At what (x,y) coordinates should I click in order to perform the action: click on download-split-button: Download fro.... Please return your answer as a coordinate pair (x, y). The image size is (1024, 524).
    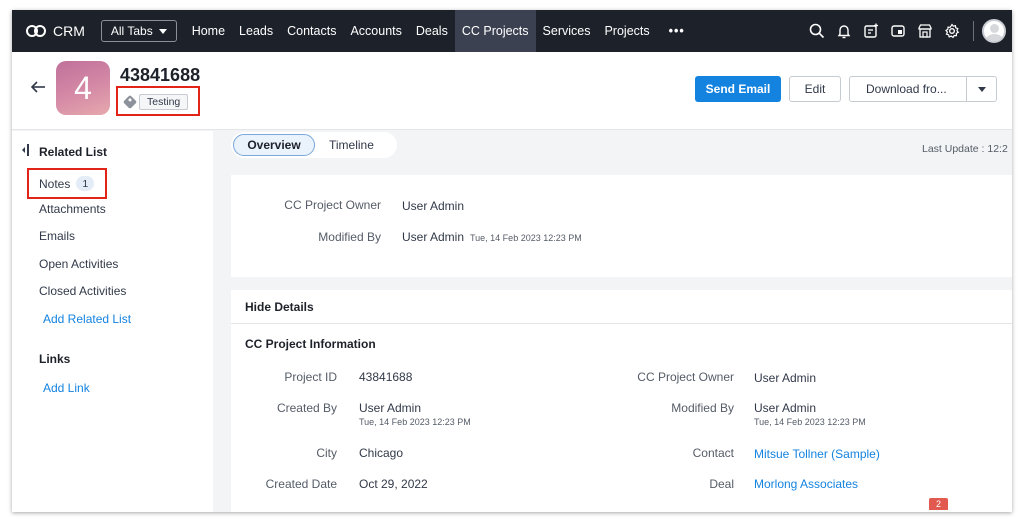
    Looking at the image, I should click on (923, 89).